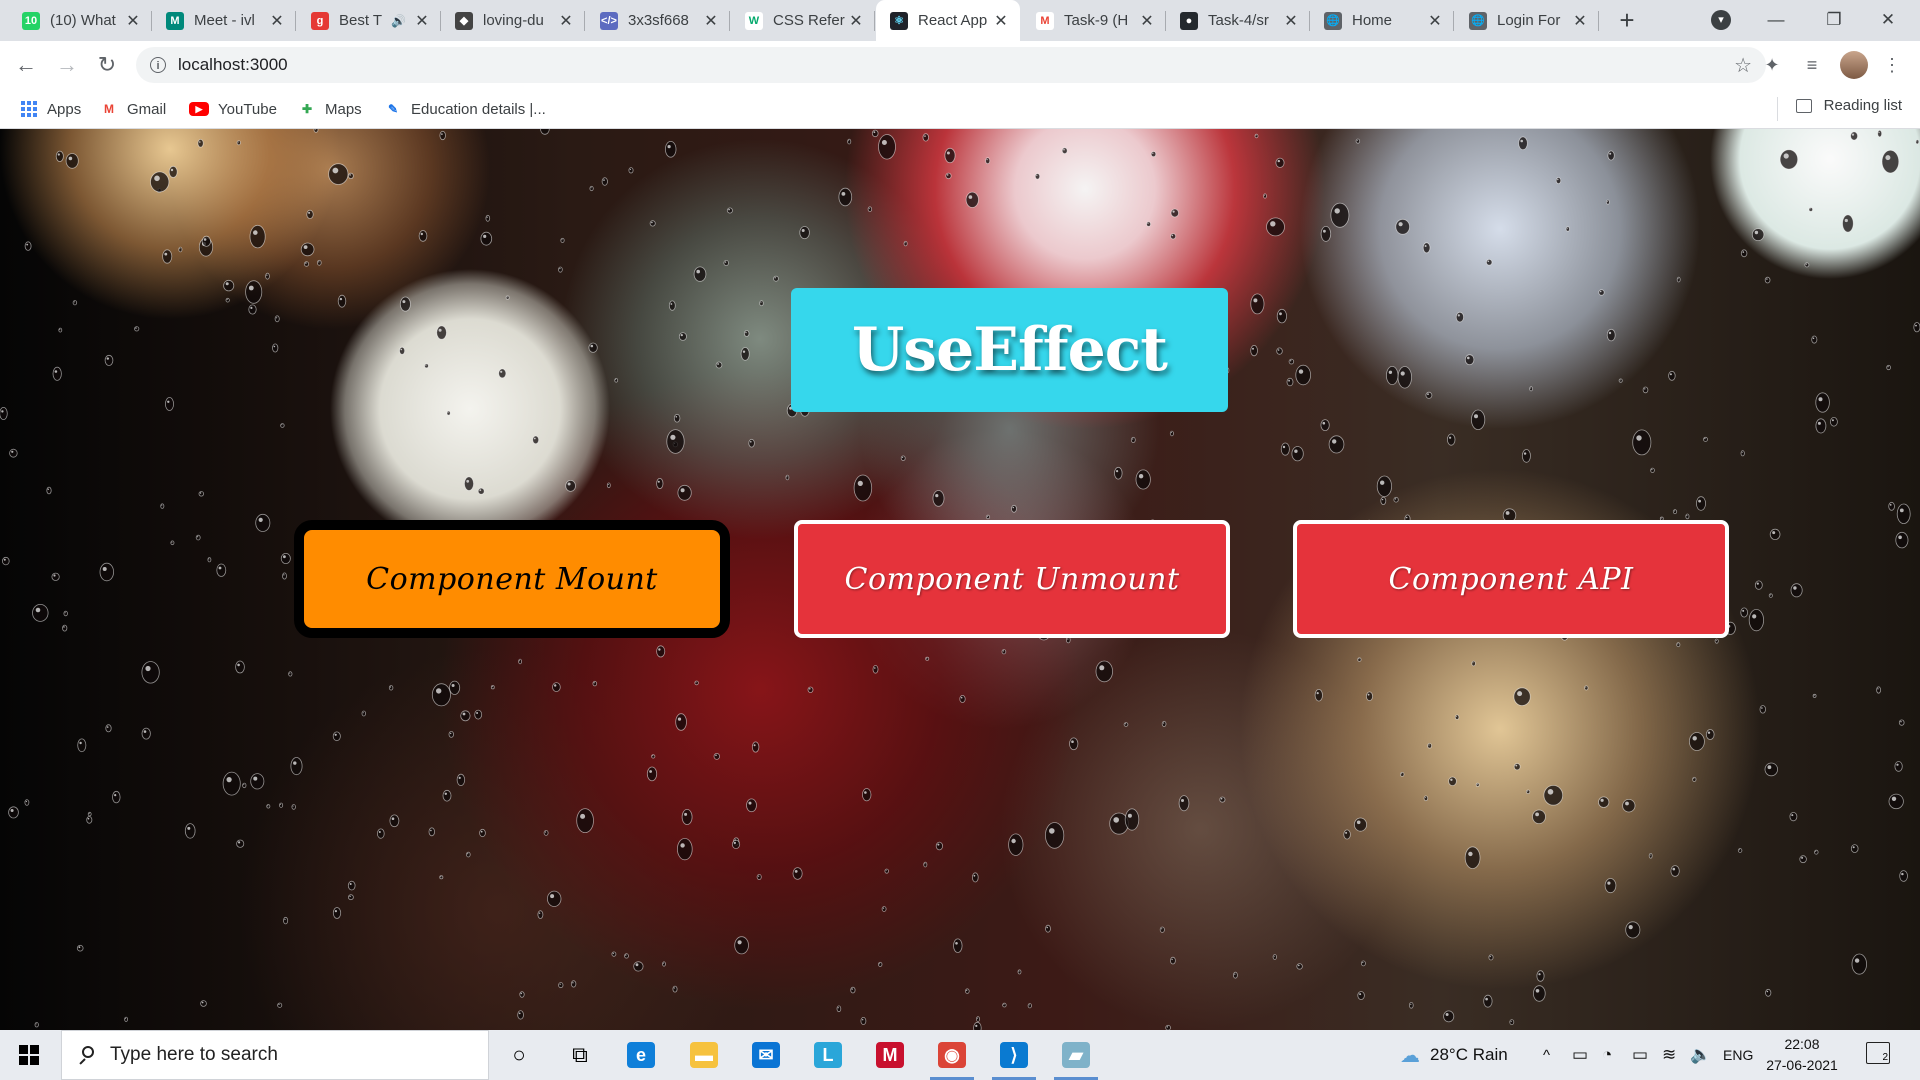 This screenshot has width=1920, height=1080. I want to click on cortana-icon: ○, so click(519, 1055).